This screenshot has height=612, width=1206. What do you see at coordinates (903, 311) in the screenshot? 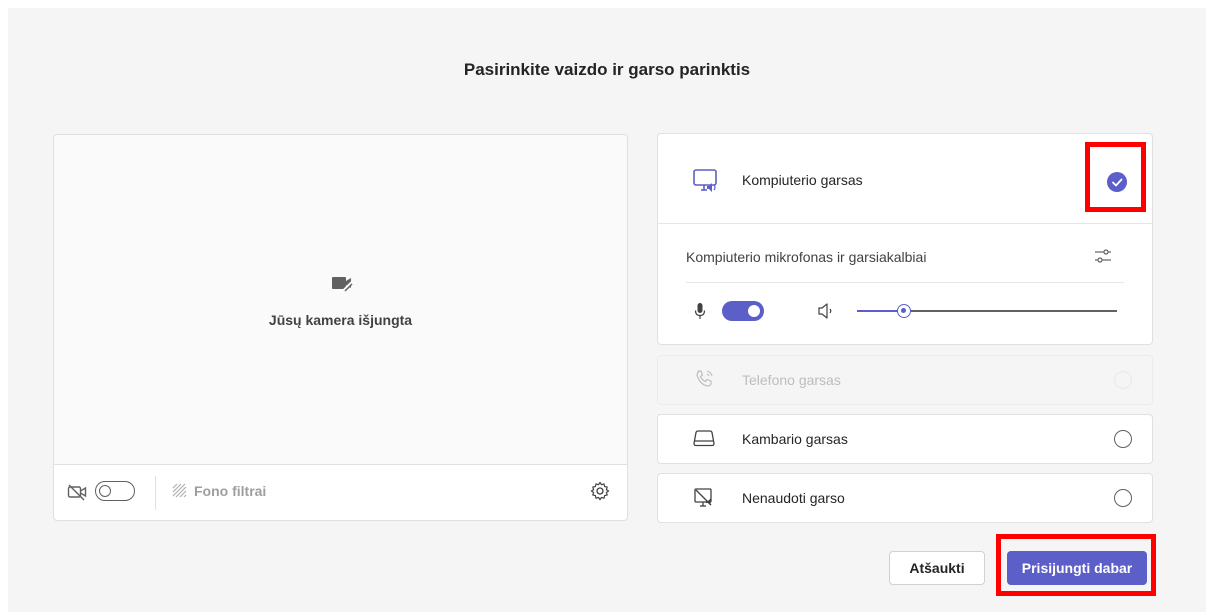
I see `volume-slider-thumb` at bounding box center [903, 311].